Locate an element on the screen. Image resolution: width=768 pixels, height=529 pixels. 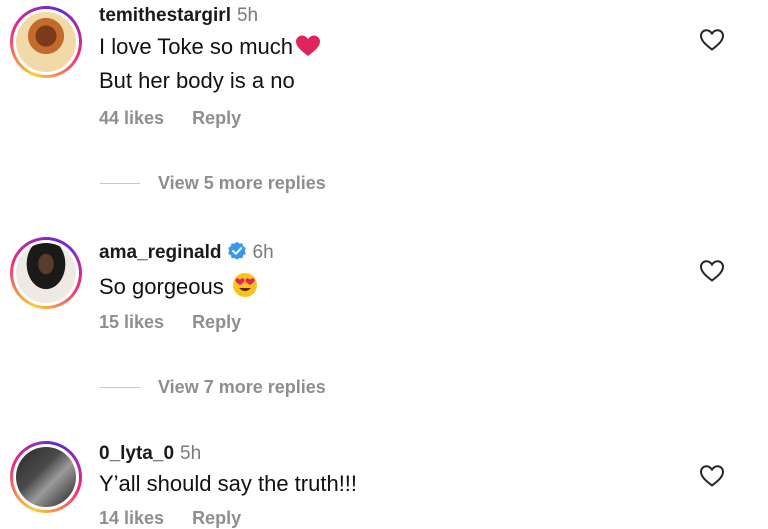
comment-text: Y’all should say the truth!!! is located at coordinates (228, 483).